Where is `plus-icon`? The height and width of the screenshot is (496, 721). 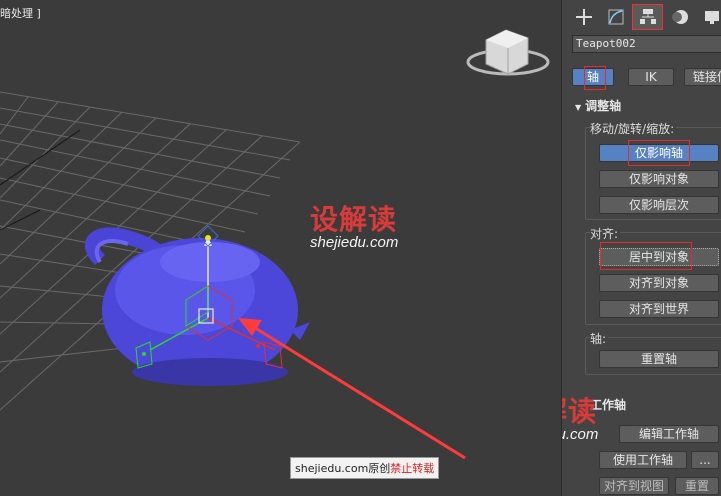
plus-icon is located at coordinates (583, 17).